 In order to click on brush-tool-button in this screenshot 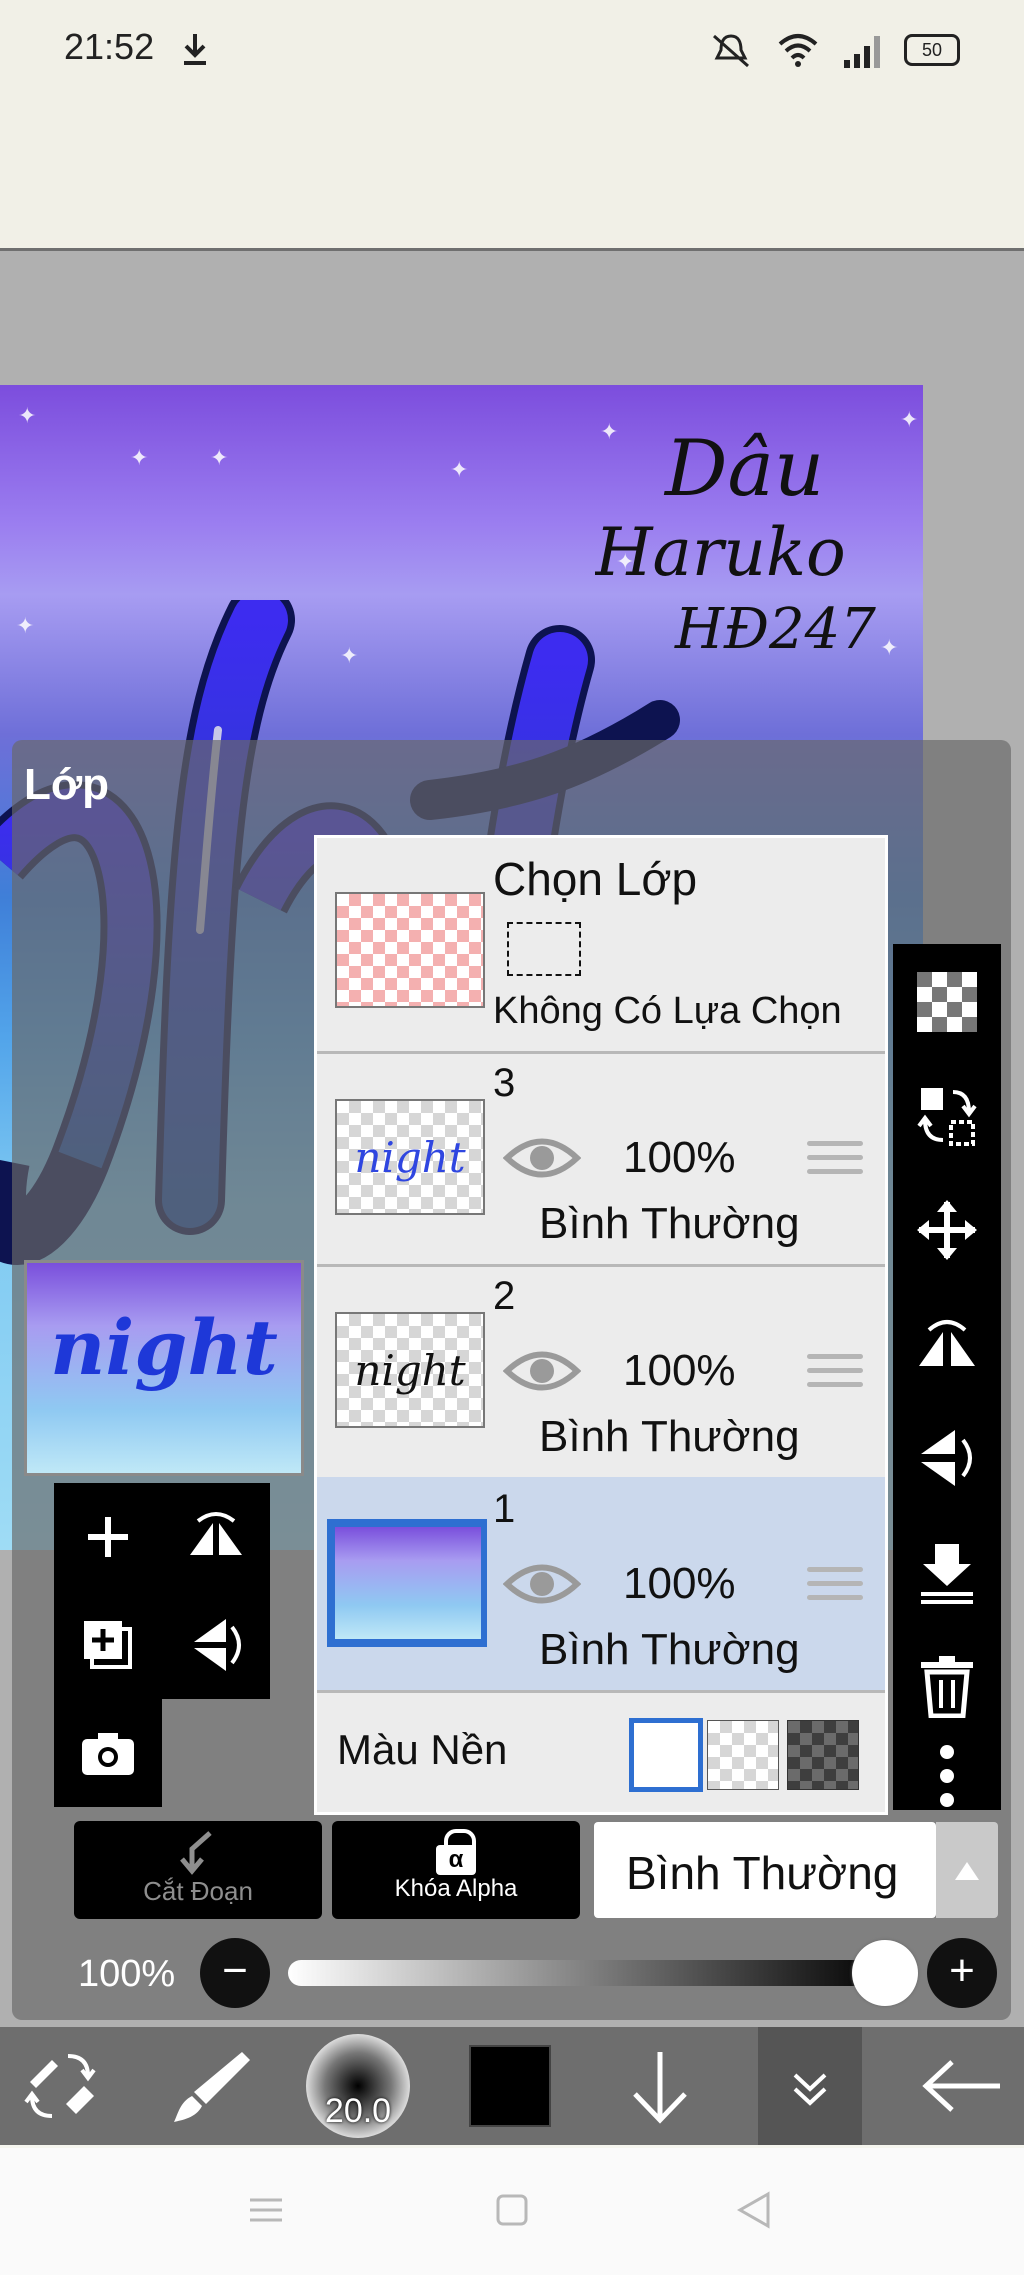, I will do `click(212, 2086)`.